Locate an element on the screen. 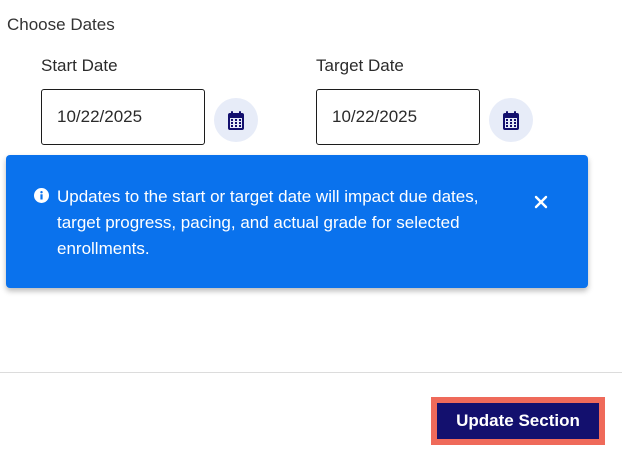  start-date-input is located at coordinates (123, 117).